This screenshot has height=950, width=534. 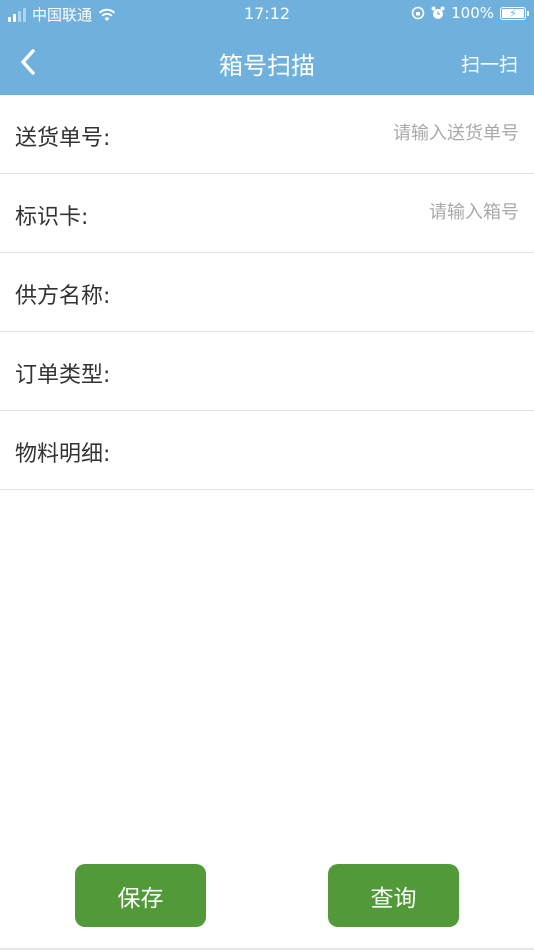 What do you see at coordinates (63, 296) in the screenshot?
I see `supplier-name-label: 供方名称:` at bounding box center [63, 296].